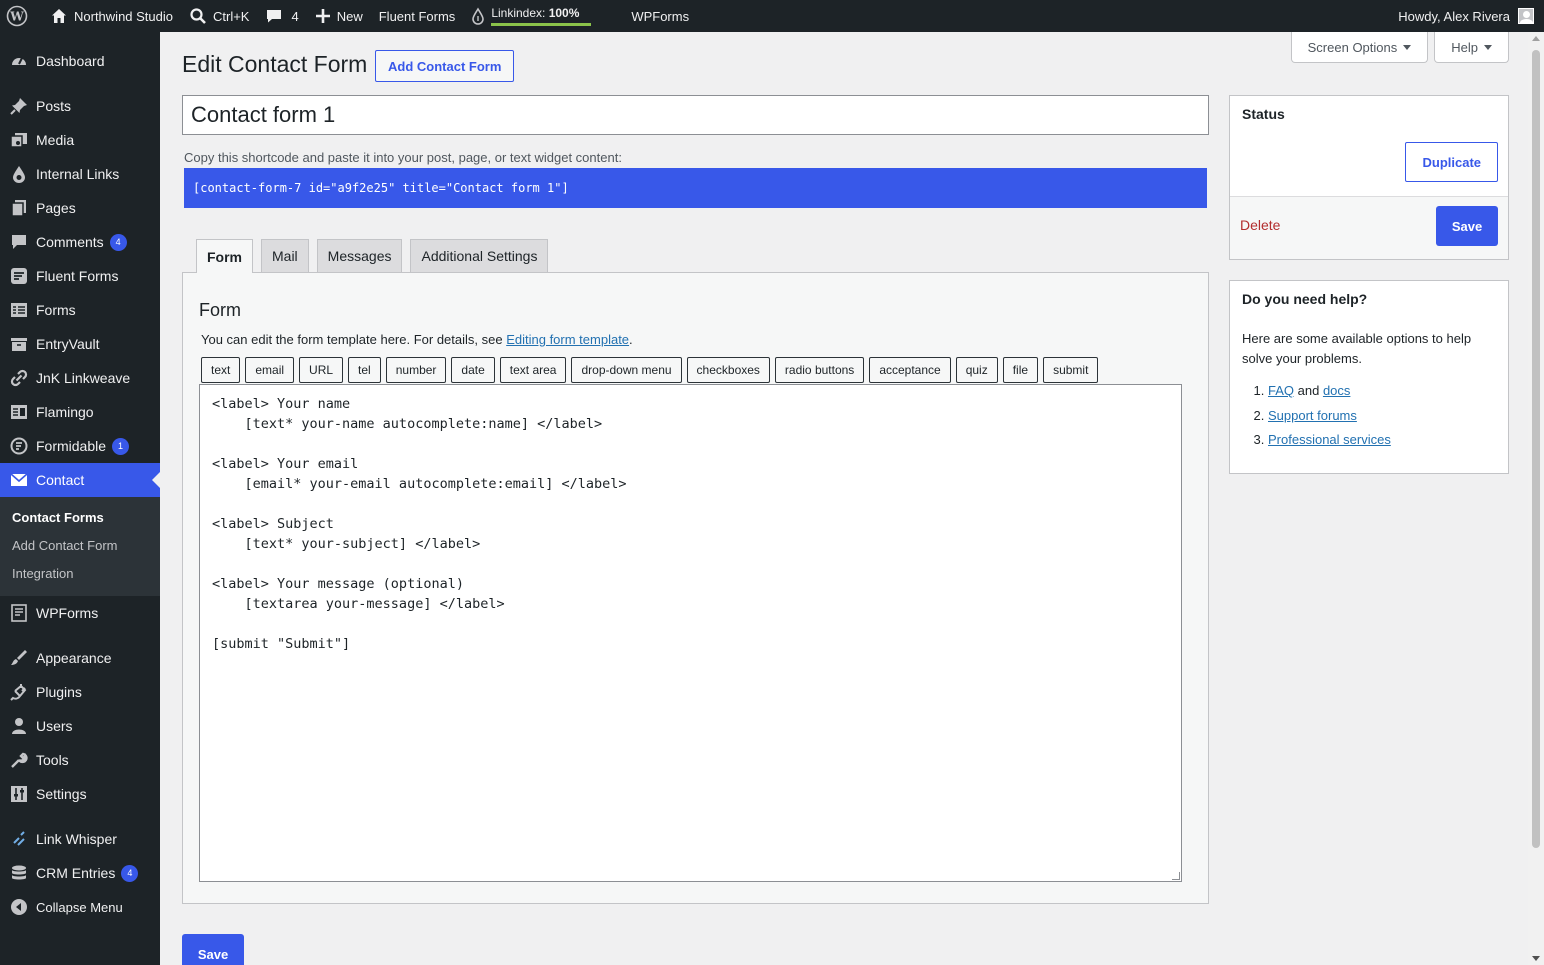 Image resolution: width=1544 pixels, height=965 pixels. Describe the element at coordinates (54, 726) in the screenshot. I see `sidebar-label: Users` at that location.